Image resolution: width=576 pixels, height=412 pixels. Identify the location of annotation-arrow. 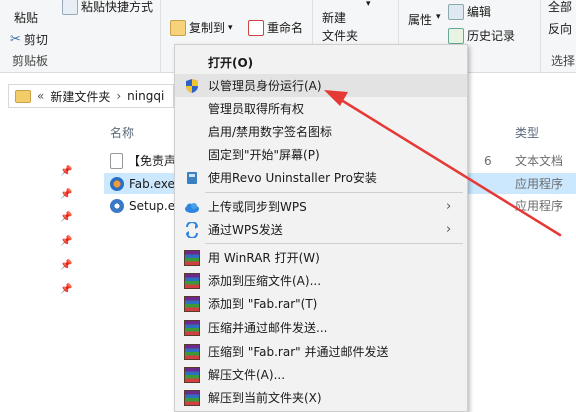
(443, 163).